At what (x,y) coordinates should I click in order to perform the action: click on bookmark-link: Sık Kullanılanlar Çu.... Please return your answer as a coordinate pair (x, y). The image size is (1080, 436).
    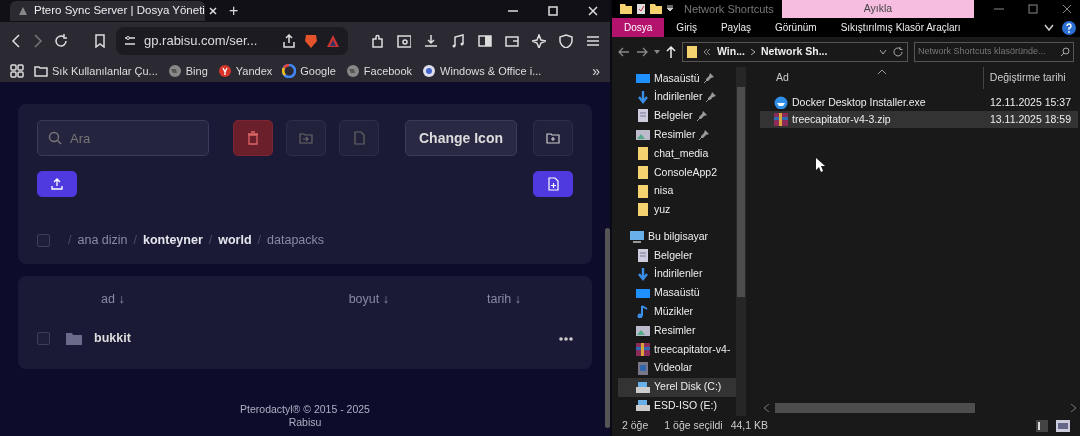
    Looking at the image, I should click on (96, 71).